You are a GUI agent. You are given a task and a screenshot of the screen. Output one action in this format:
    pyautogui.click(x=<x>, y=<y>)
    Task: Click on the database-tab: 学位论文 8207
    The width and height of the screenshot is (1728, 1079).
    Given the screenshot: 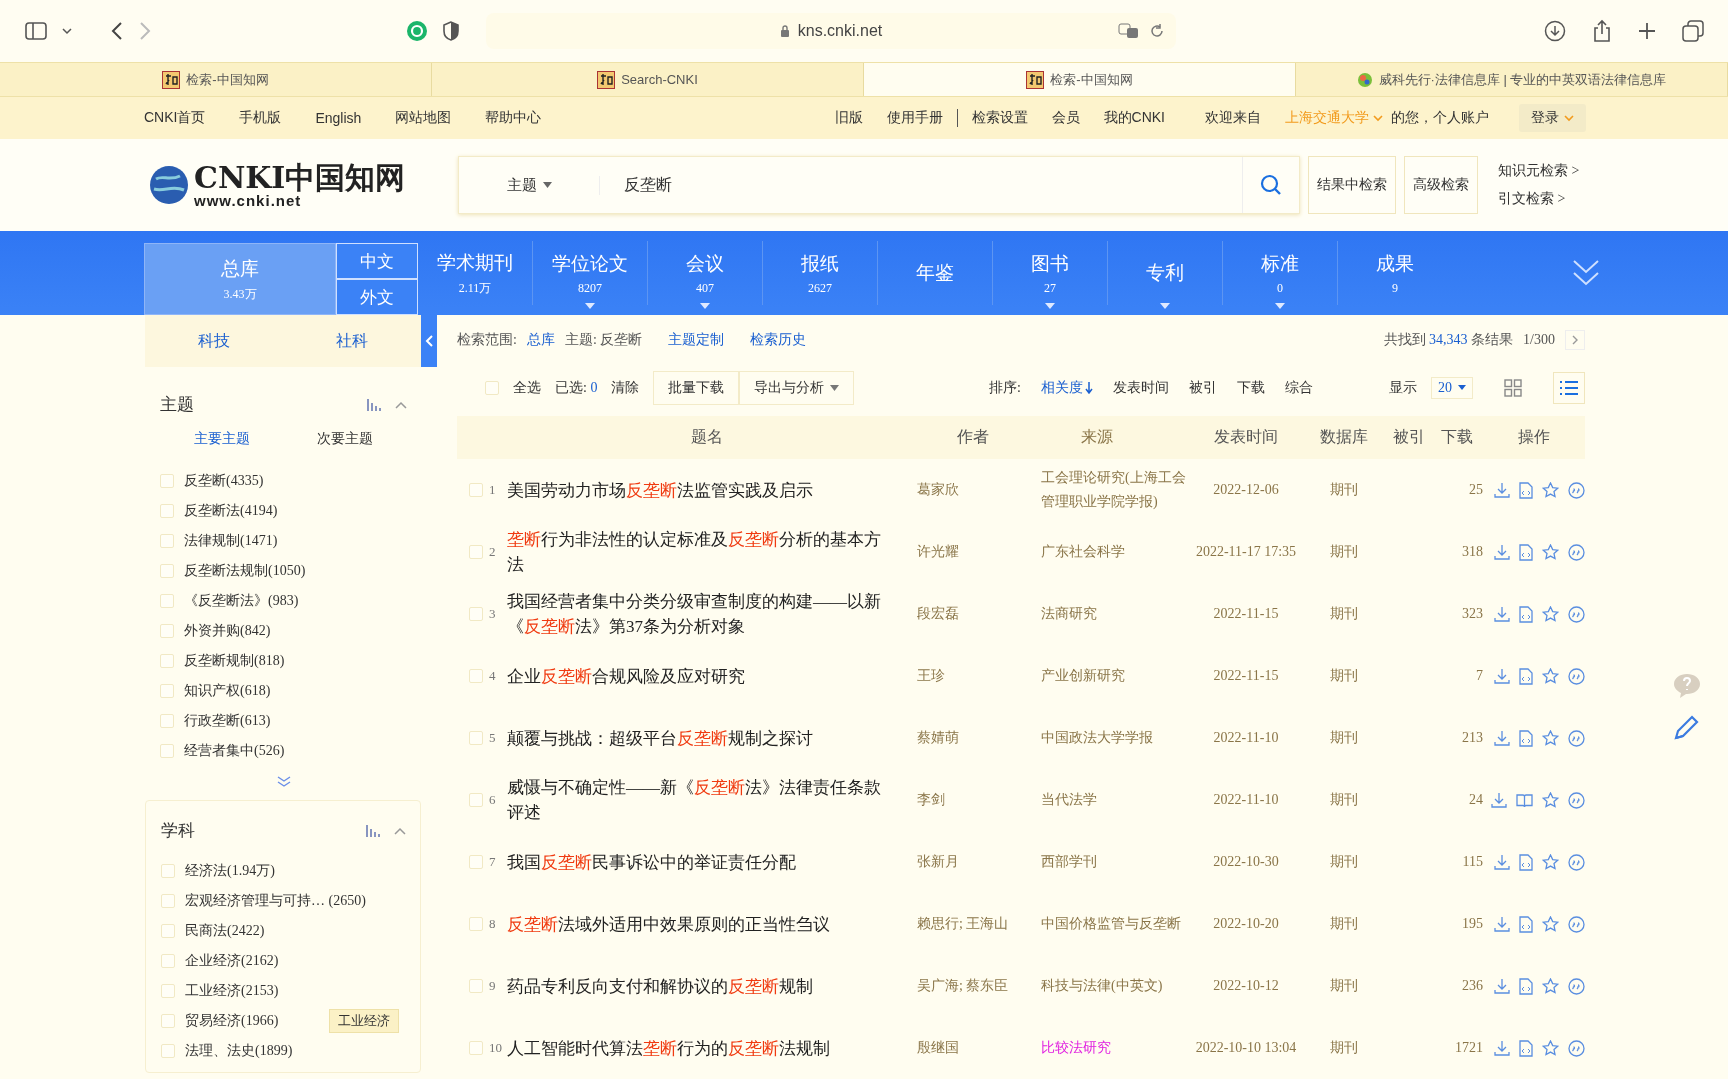 What is the action you would take?
    pyautogui.click(x=590, y=273)
    